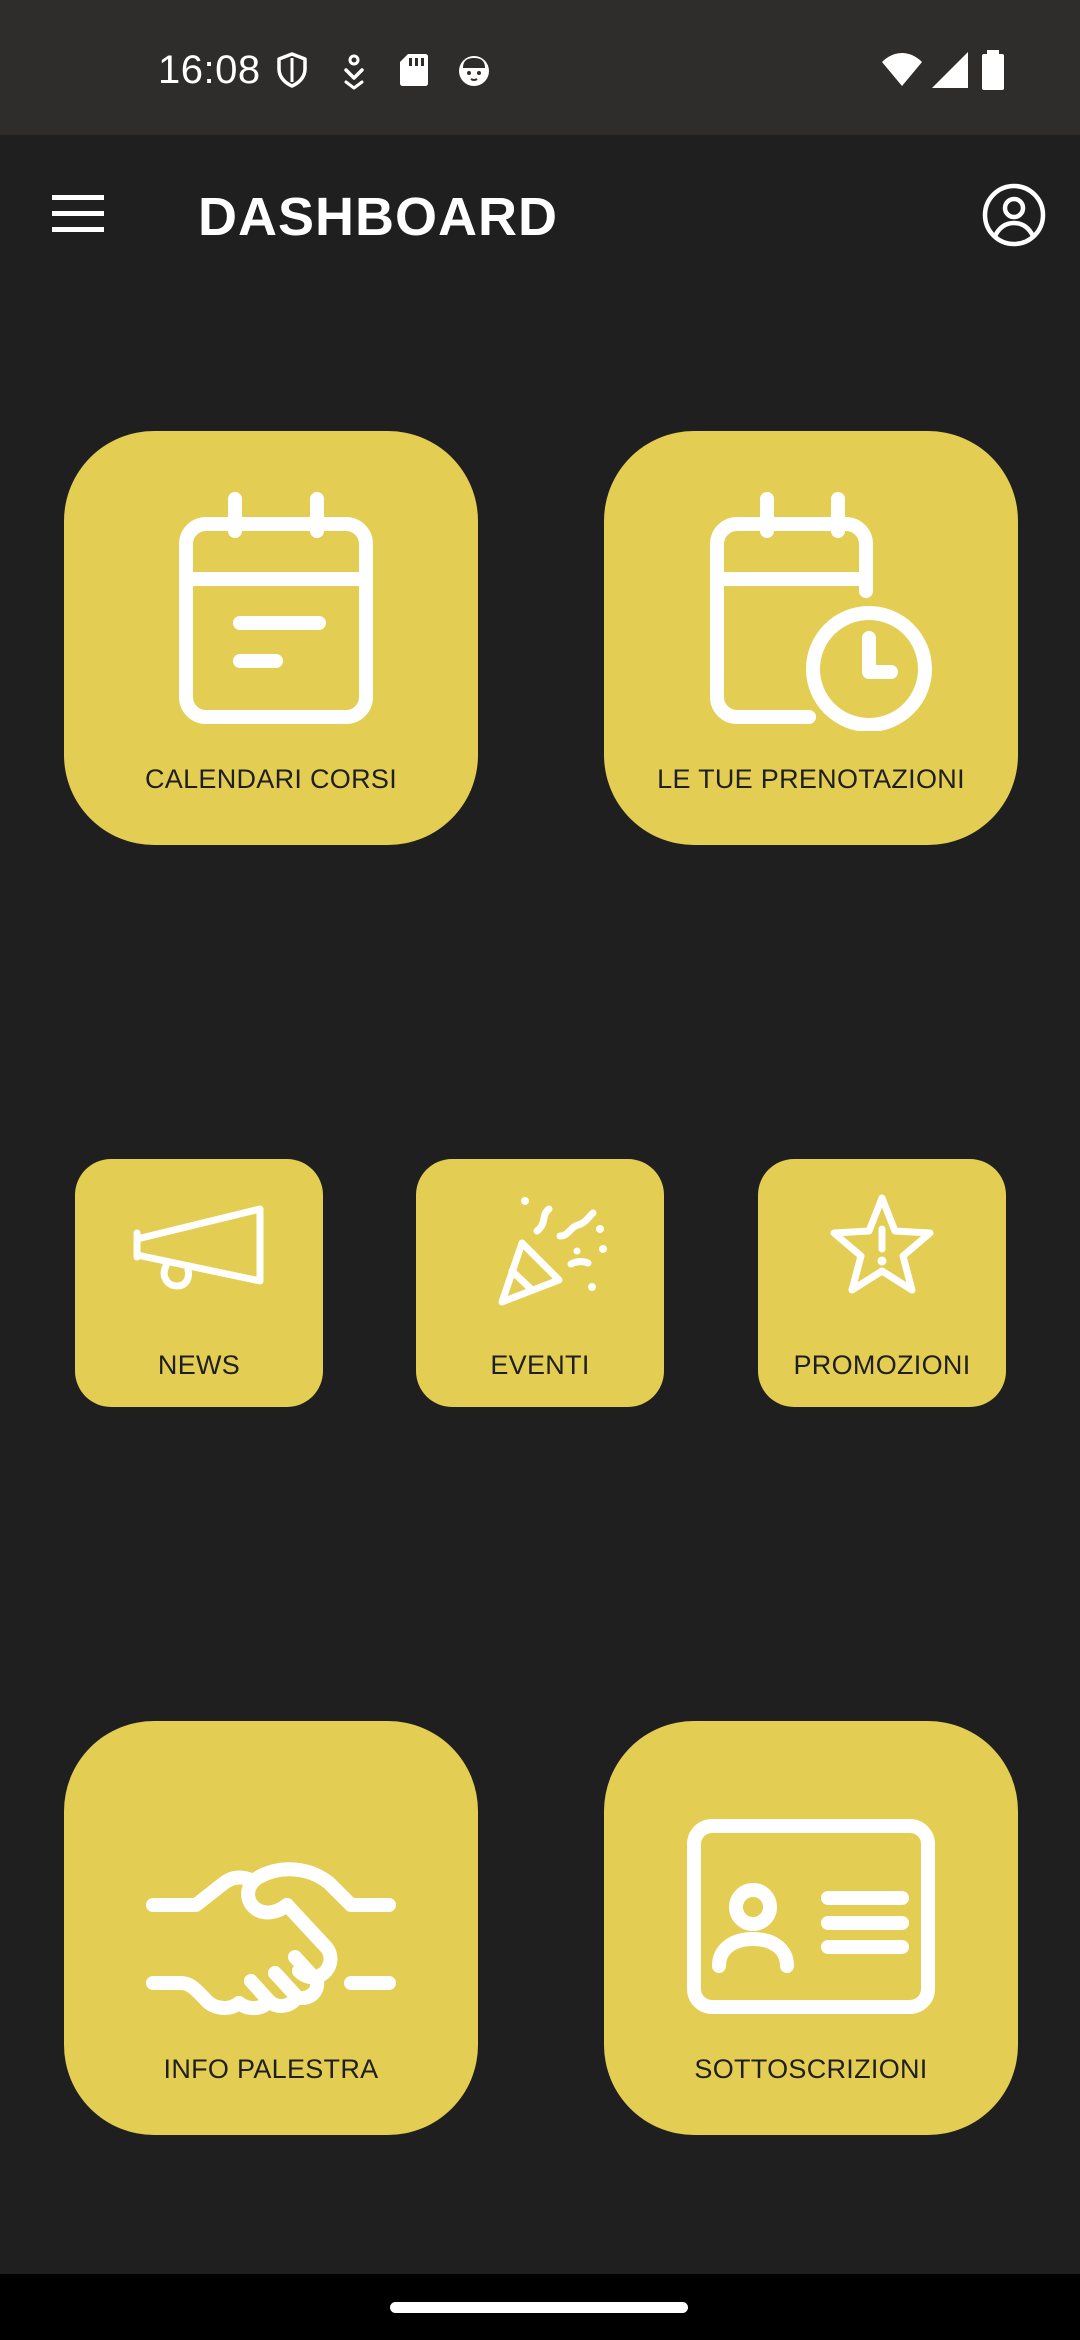  I want to click on status-bar: 16:08, so click(540, 67).